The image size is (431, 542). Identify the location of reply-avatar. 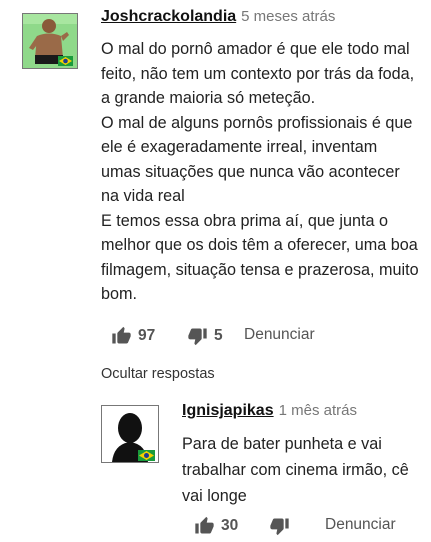
(130, 434).